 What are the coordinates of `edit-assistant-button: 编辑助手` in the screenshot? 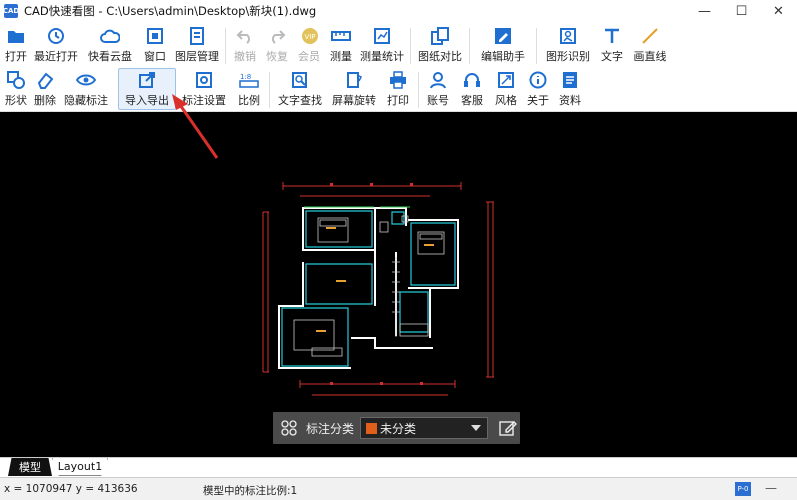 It's located at (503, 45).